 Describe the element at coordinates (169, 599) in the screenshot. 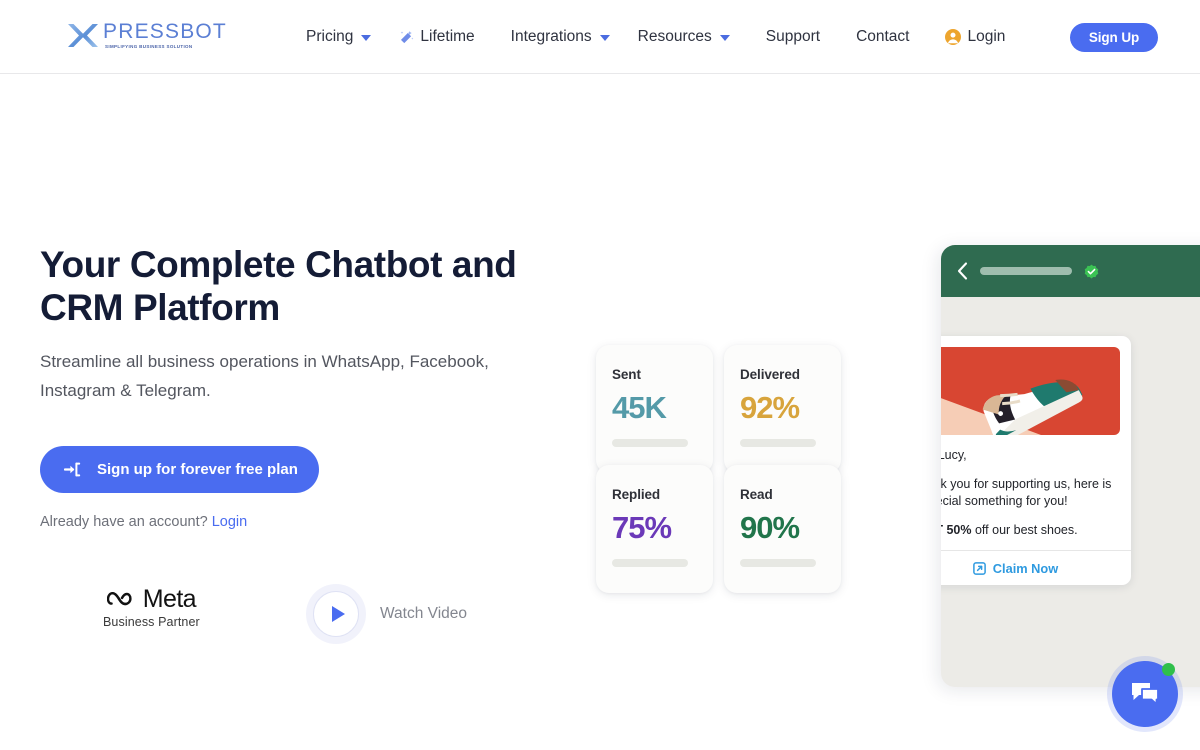

I see `meta-wordmark: Meta` at that location.